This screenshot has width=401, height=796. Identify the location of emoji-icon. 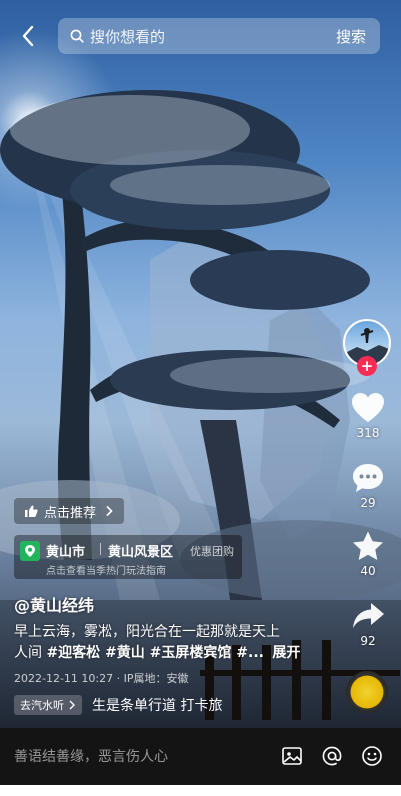
(372, 756).